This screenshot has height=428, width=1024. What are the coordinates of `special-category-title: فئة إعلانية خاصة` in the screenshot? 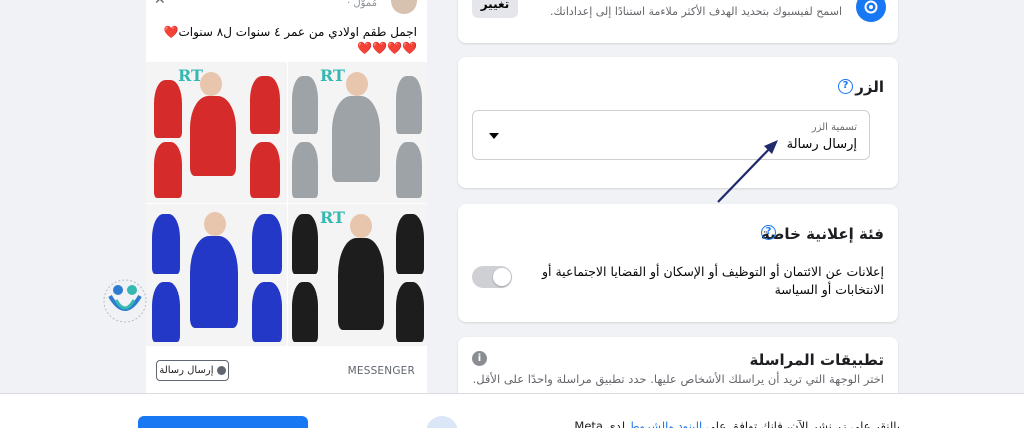 It's located at (822, 234).